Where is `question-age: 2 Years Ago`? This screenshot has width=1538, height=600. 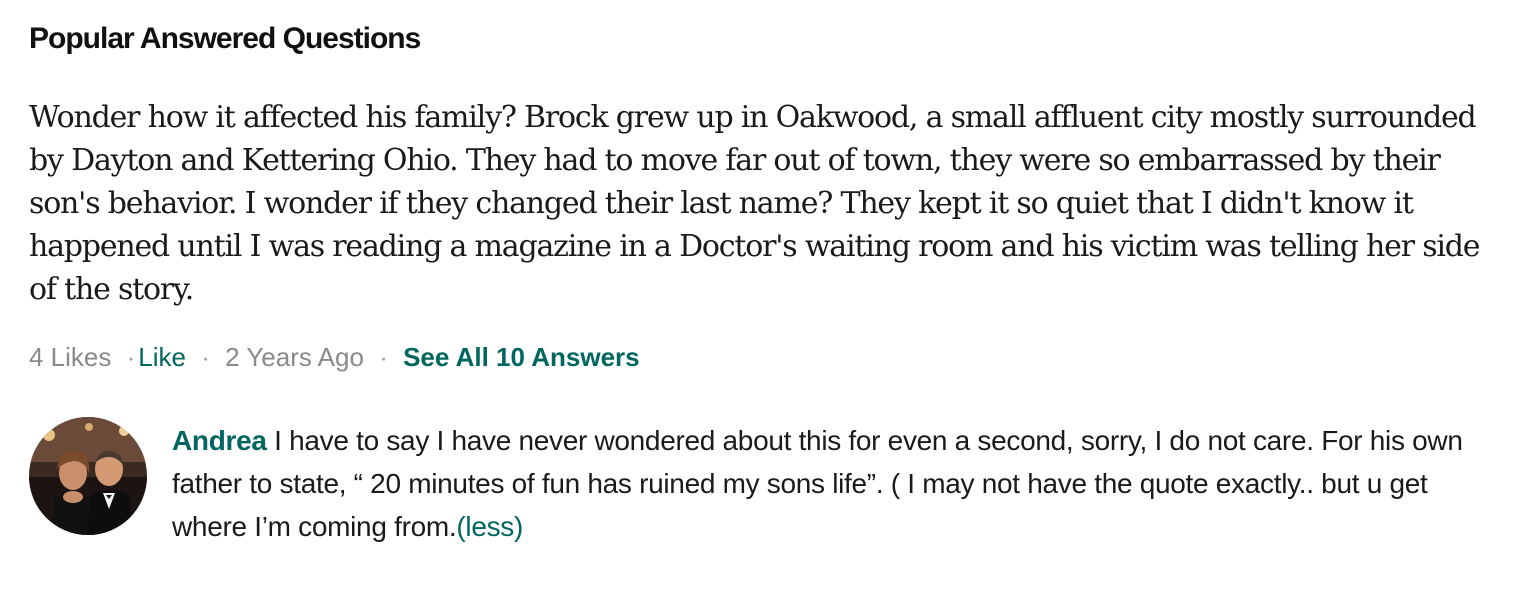
question-age: 2 Years Ago is located at coordinates (294, 357).